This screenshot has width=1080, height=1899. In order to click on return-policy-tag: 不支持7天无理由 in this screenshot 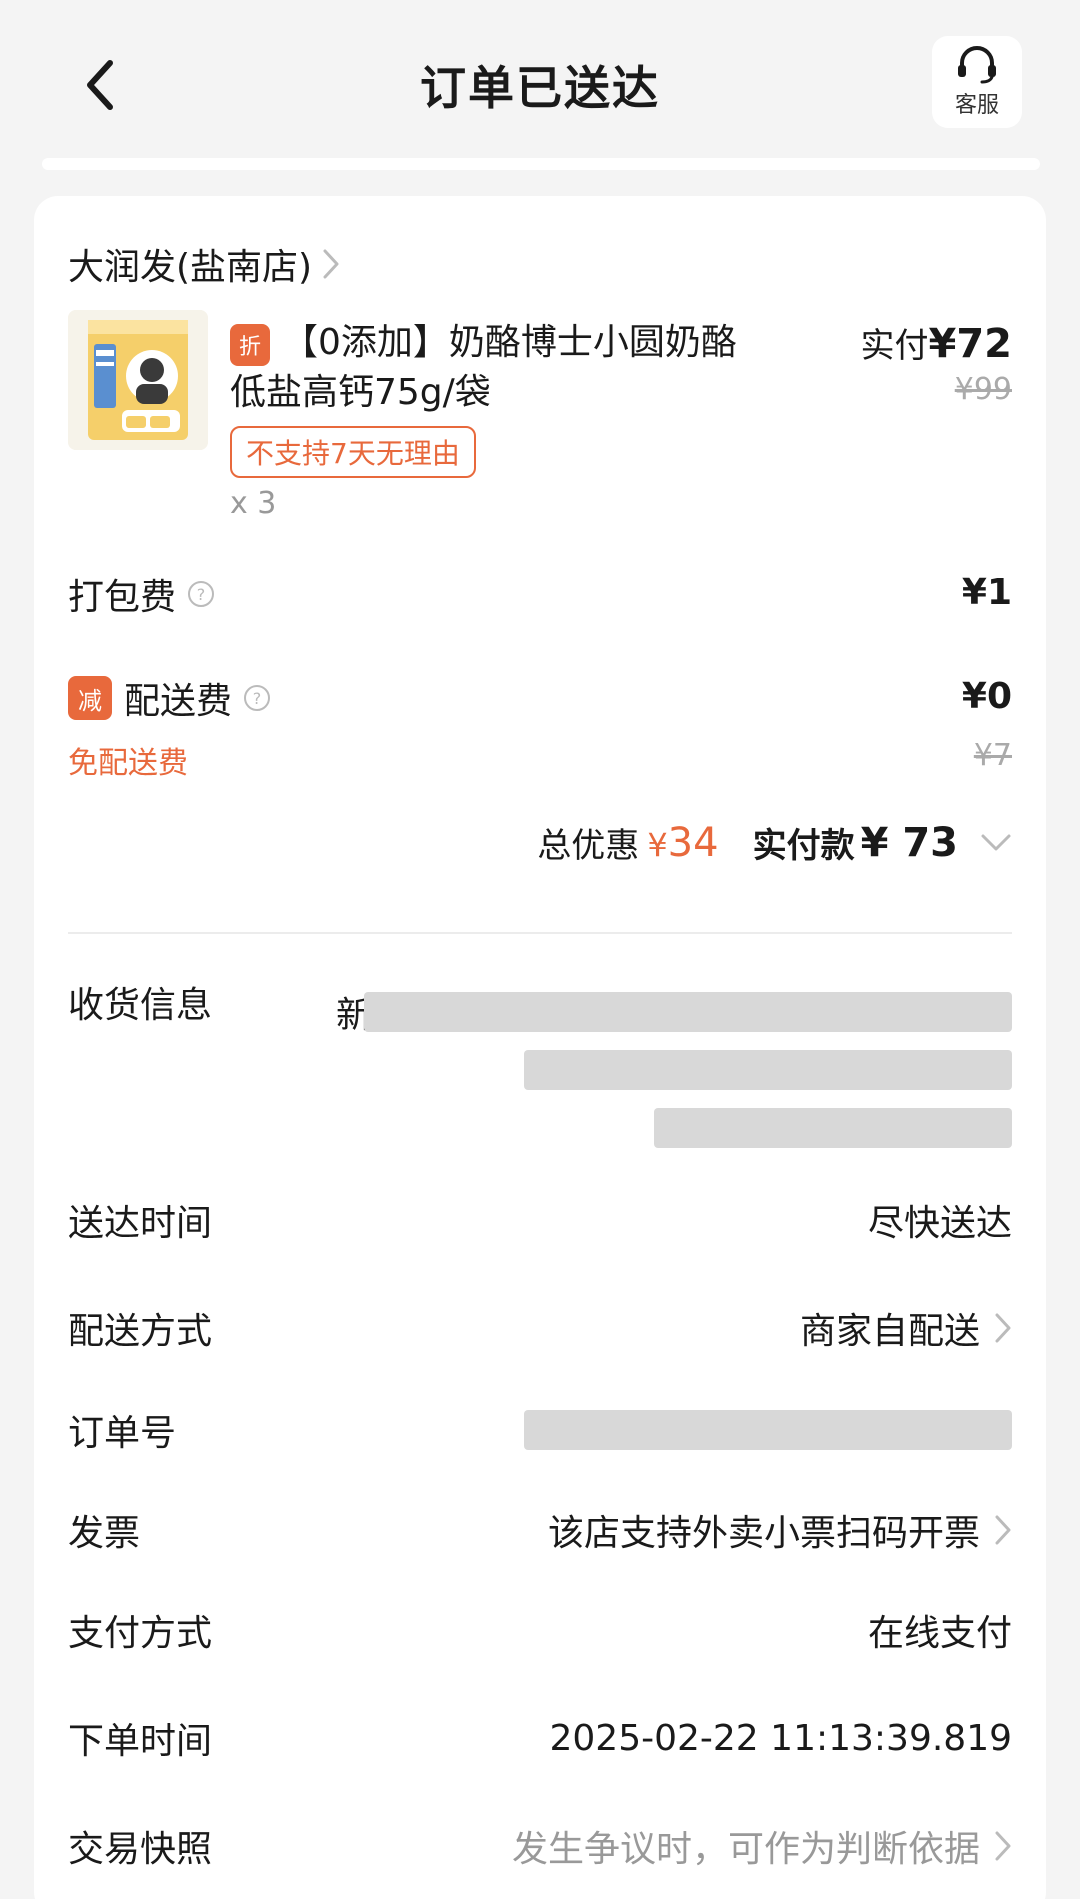, I will do `click(353, 452)`.